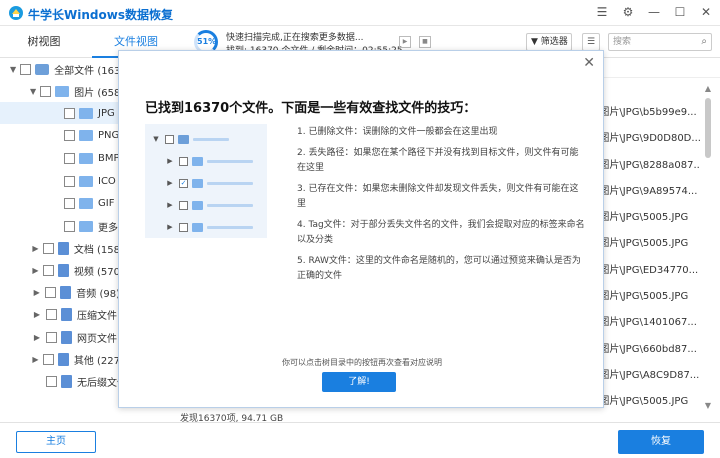 The height and width of the screenshot is (458, 720). Describe the element at coordinates (708, 88) in the screenshot. I see `scroll-up-icon: ▲` at that location.